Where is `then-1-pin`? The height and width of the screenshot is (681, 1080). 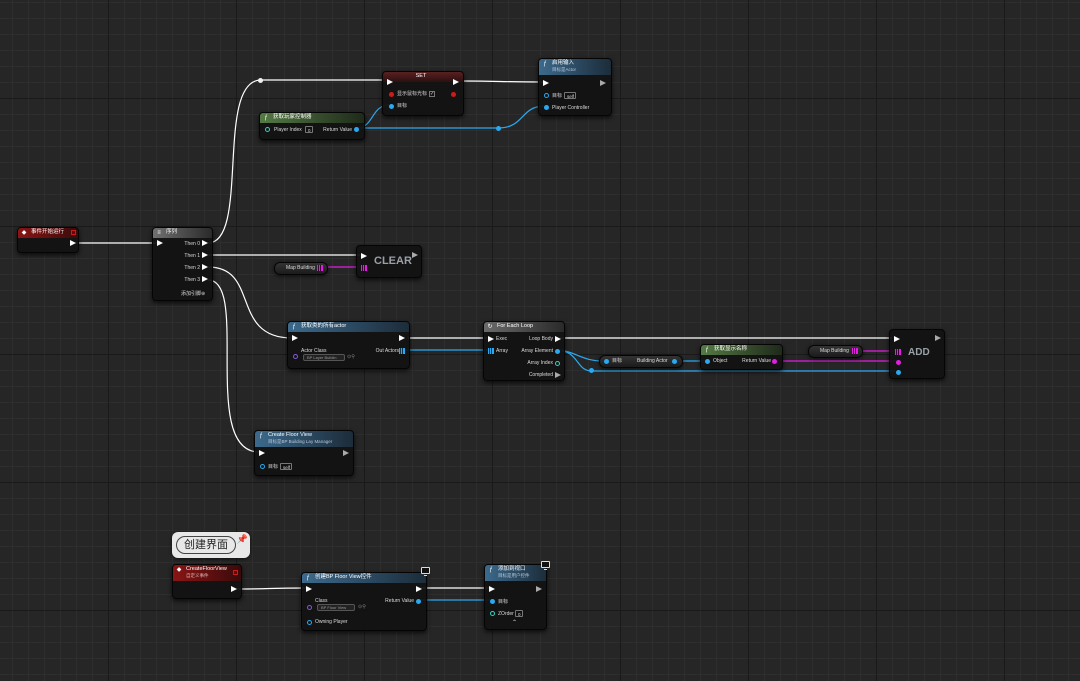
then-1-pin is located at coordinates (205, 255).